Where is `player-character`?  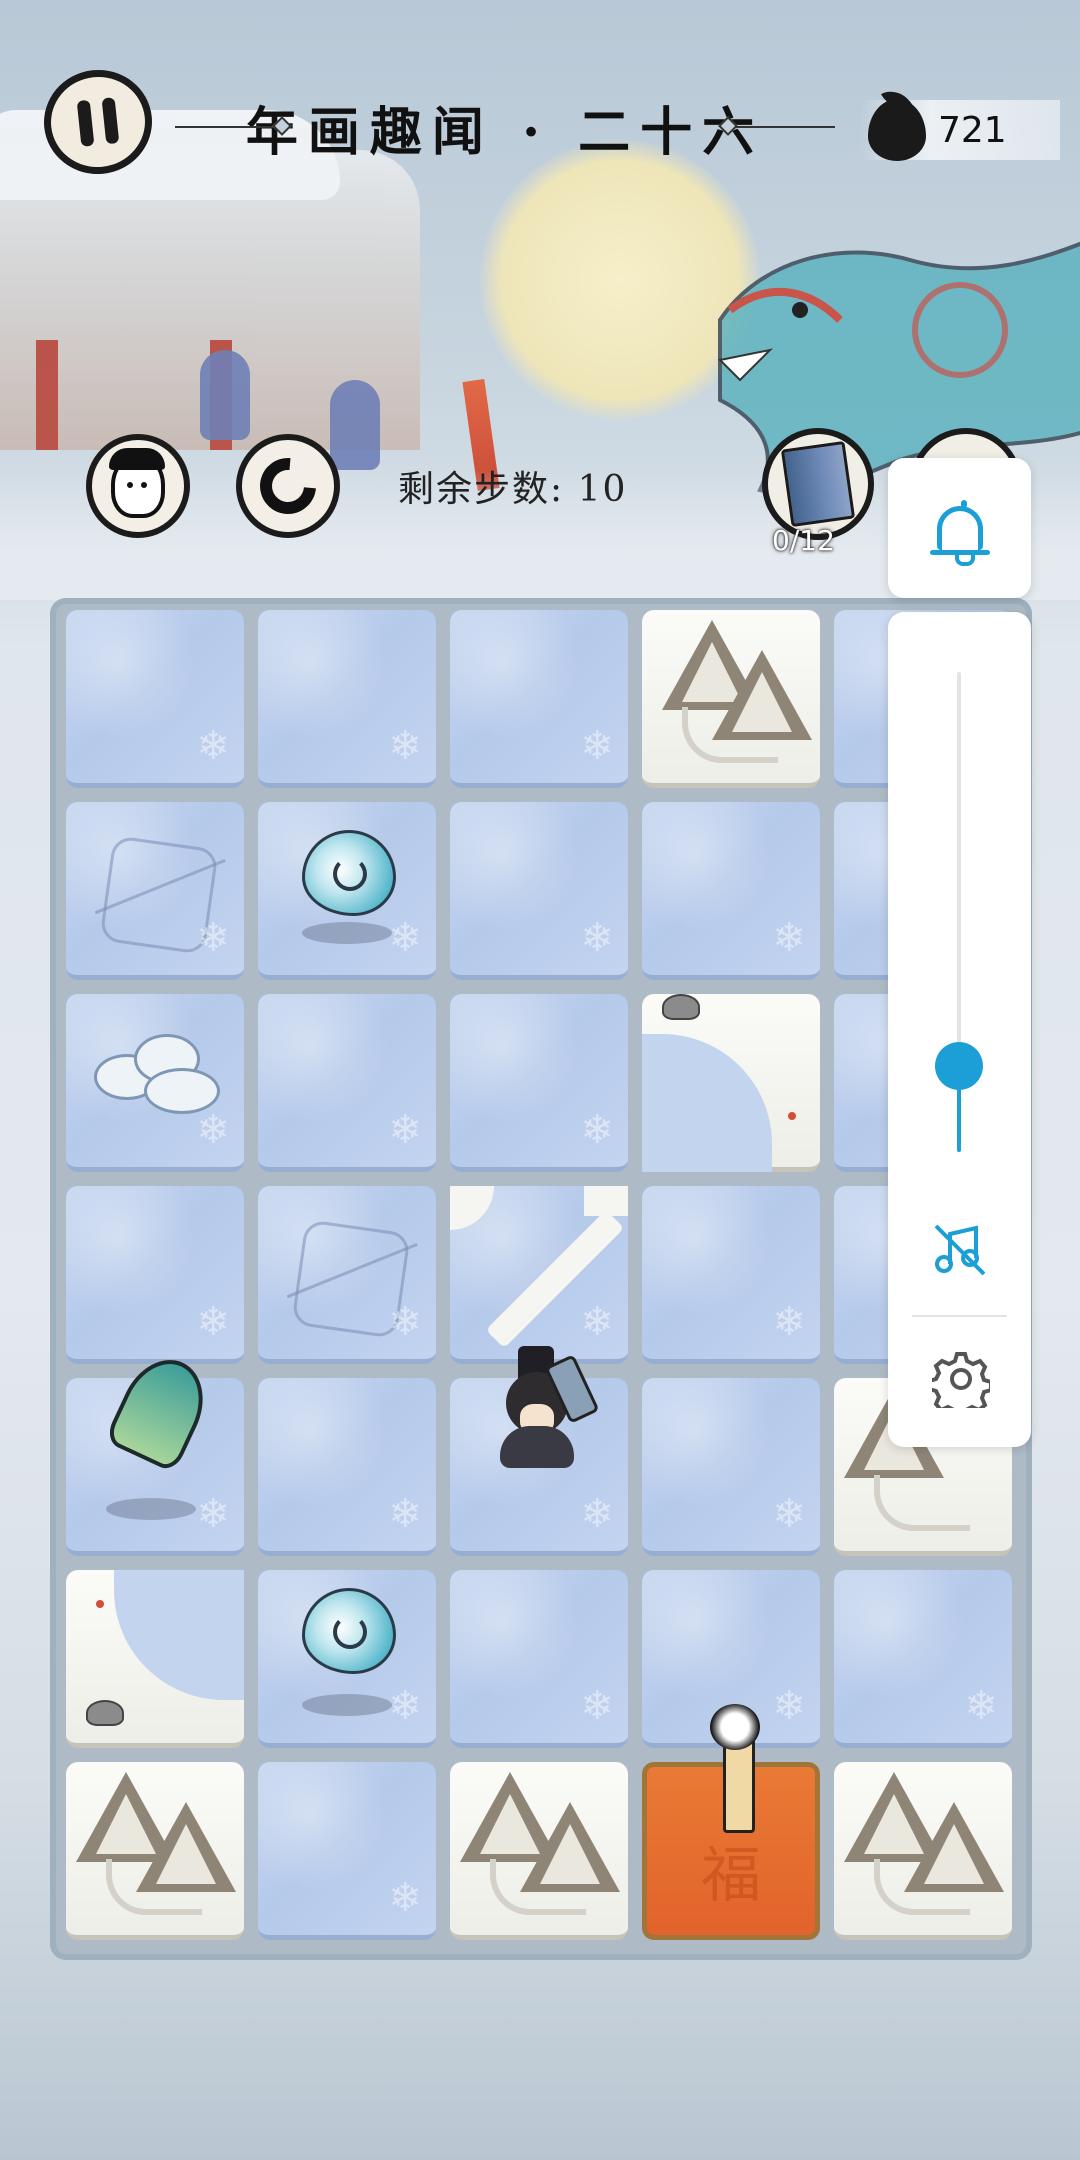 player-character is located at coordinates (540, 1403).